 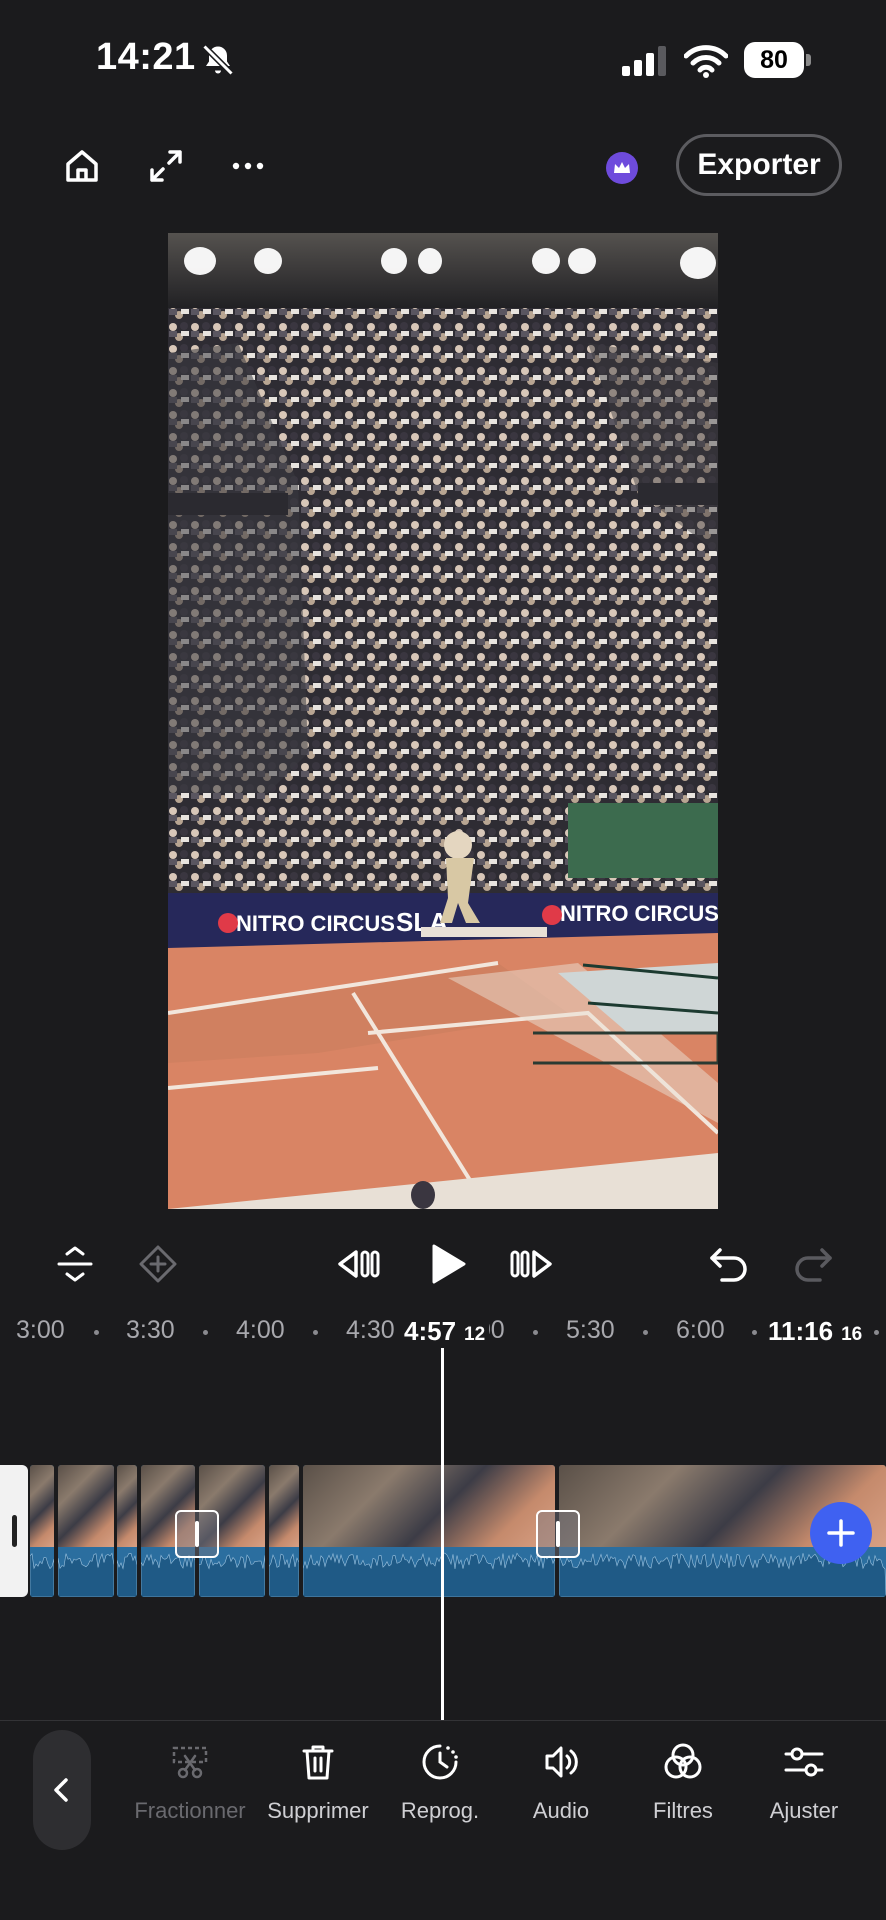 What do you see at coordinates (813, 1264) in the screenshot?
I see `redo-icon` at bounding box center [813, 1264].